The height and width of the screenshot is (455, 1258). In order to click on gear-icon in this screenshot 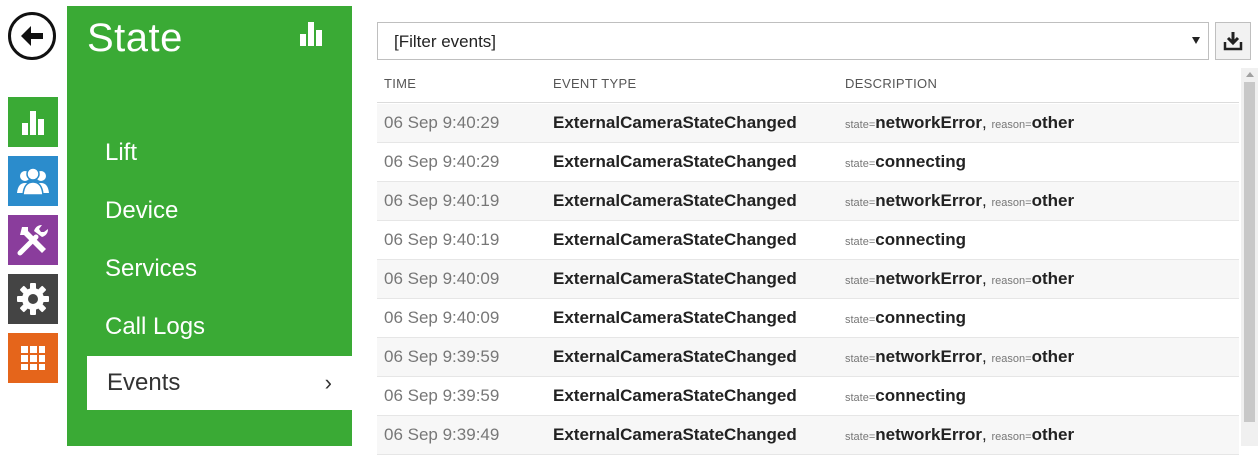, I will do `click(33, 299)`.